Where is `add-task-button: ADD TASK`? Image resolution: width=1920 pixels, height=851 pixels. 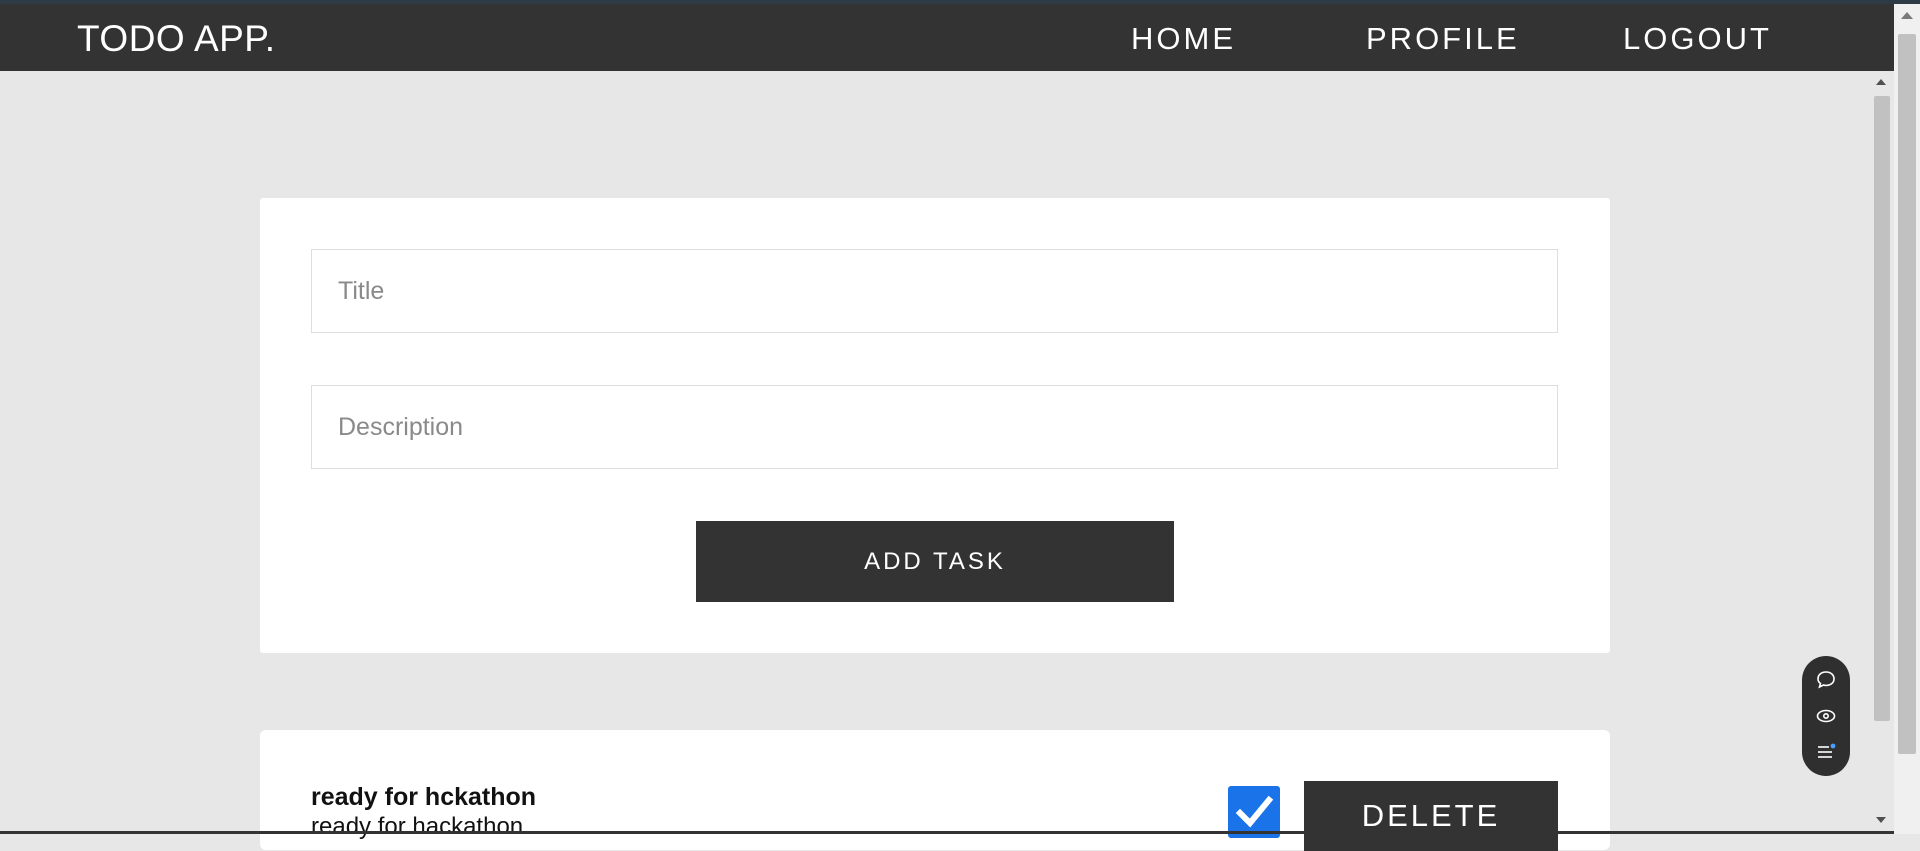
add-task-button: ADD TASK is located at coordinates (935, 561).